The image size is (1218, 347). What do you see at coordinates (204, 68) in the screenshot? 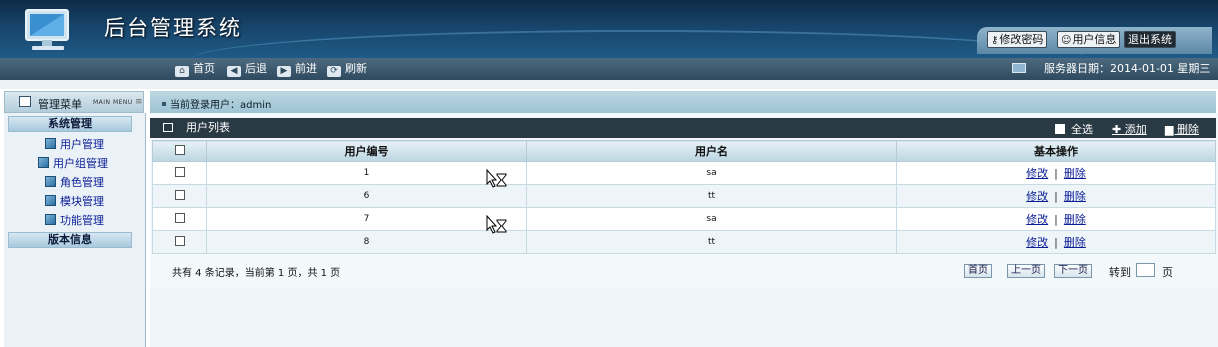
I see `home-label: 首页` at bounding box center [204, 68].